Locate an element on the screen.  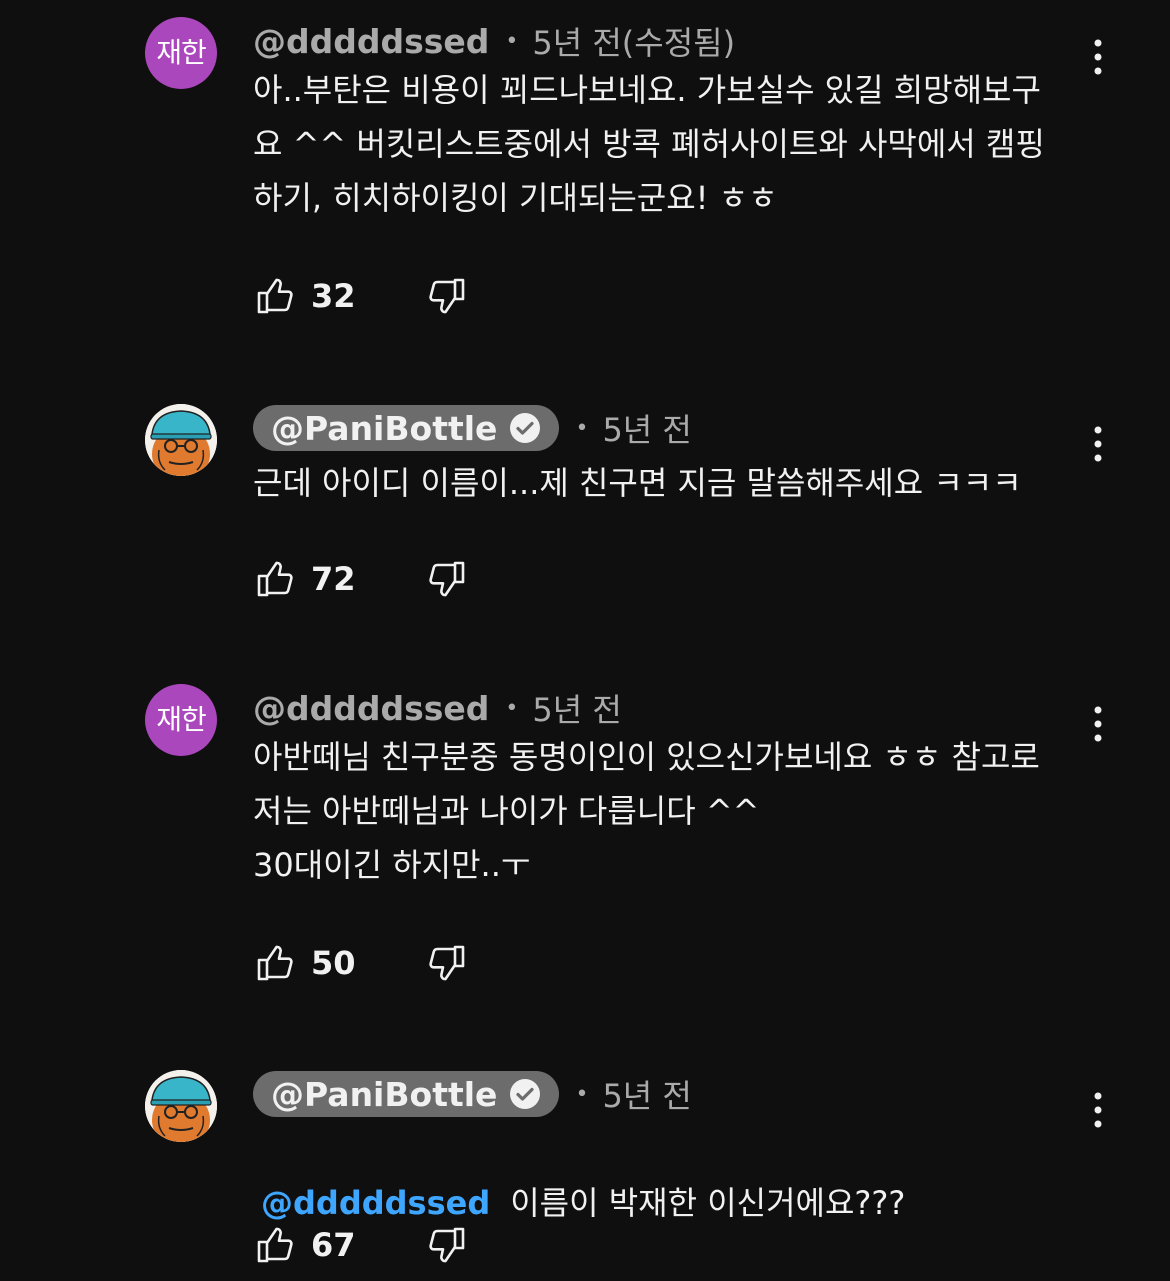
comment-actions: 72 is located at coordinates (361, 579).